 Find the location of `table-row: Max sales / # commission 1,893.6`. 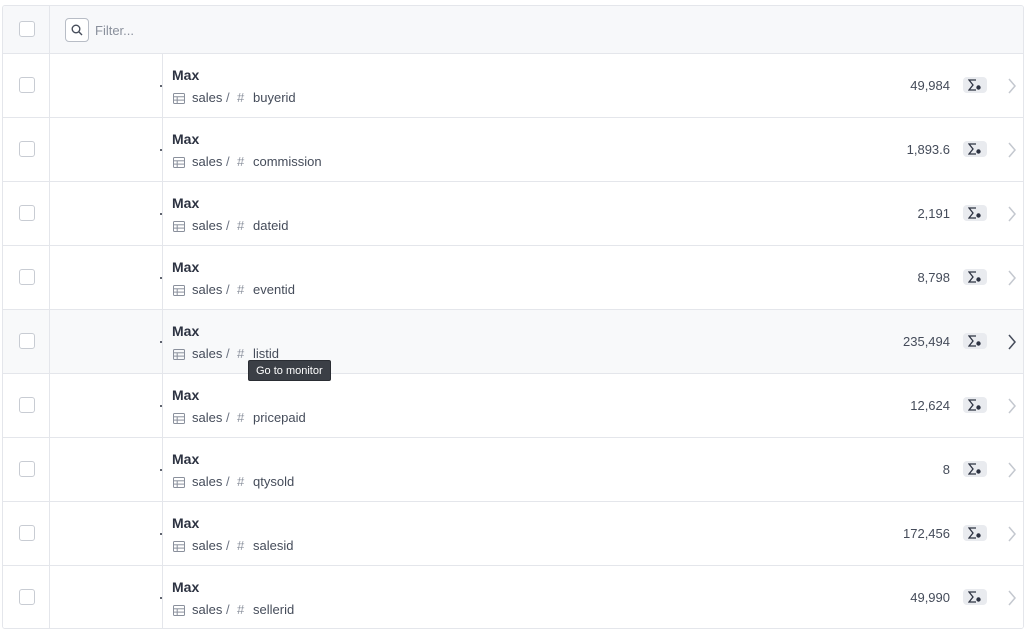

table-row: Max sales / # commission 1,893.6 is located at coordinates (513, 150).